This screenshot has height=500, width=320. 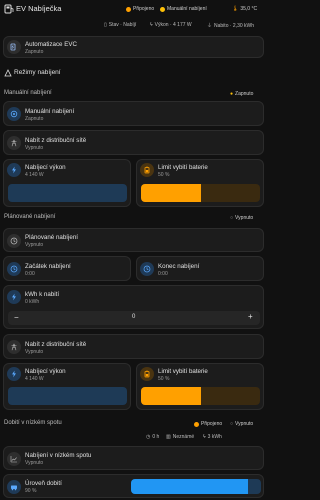 I want to click on manual-badge: ● Zapnuto, so click(x=242, y=94).